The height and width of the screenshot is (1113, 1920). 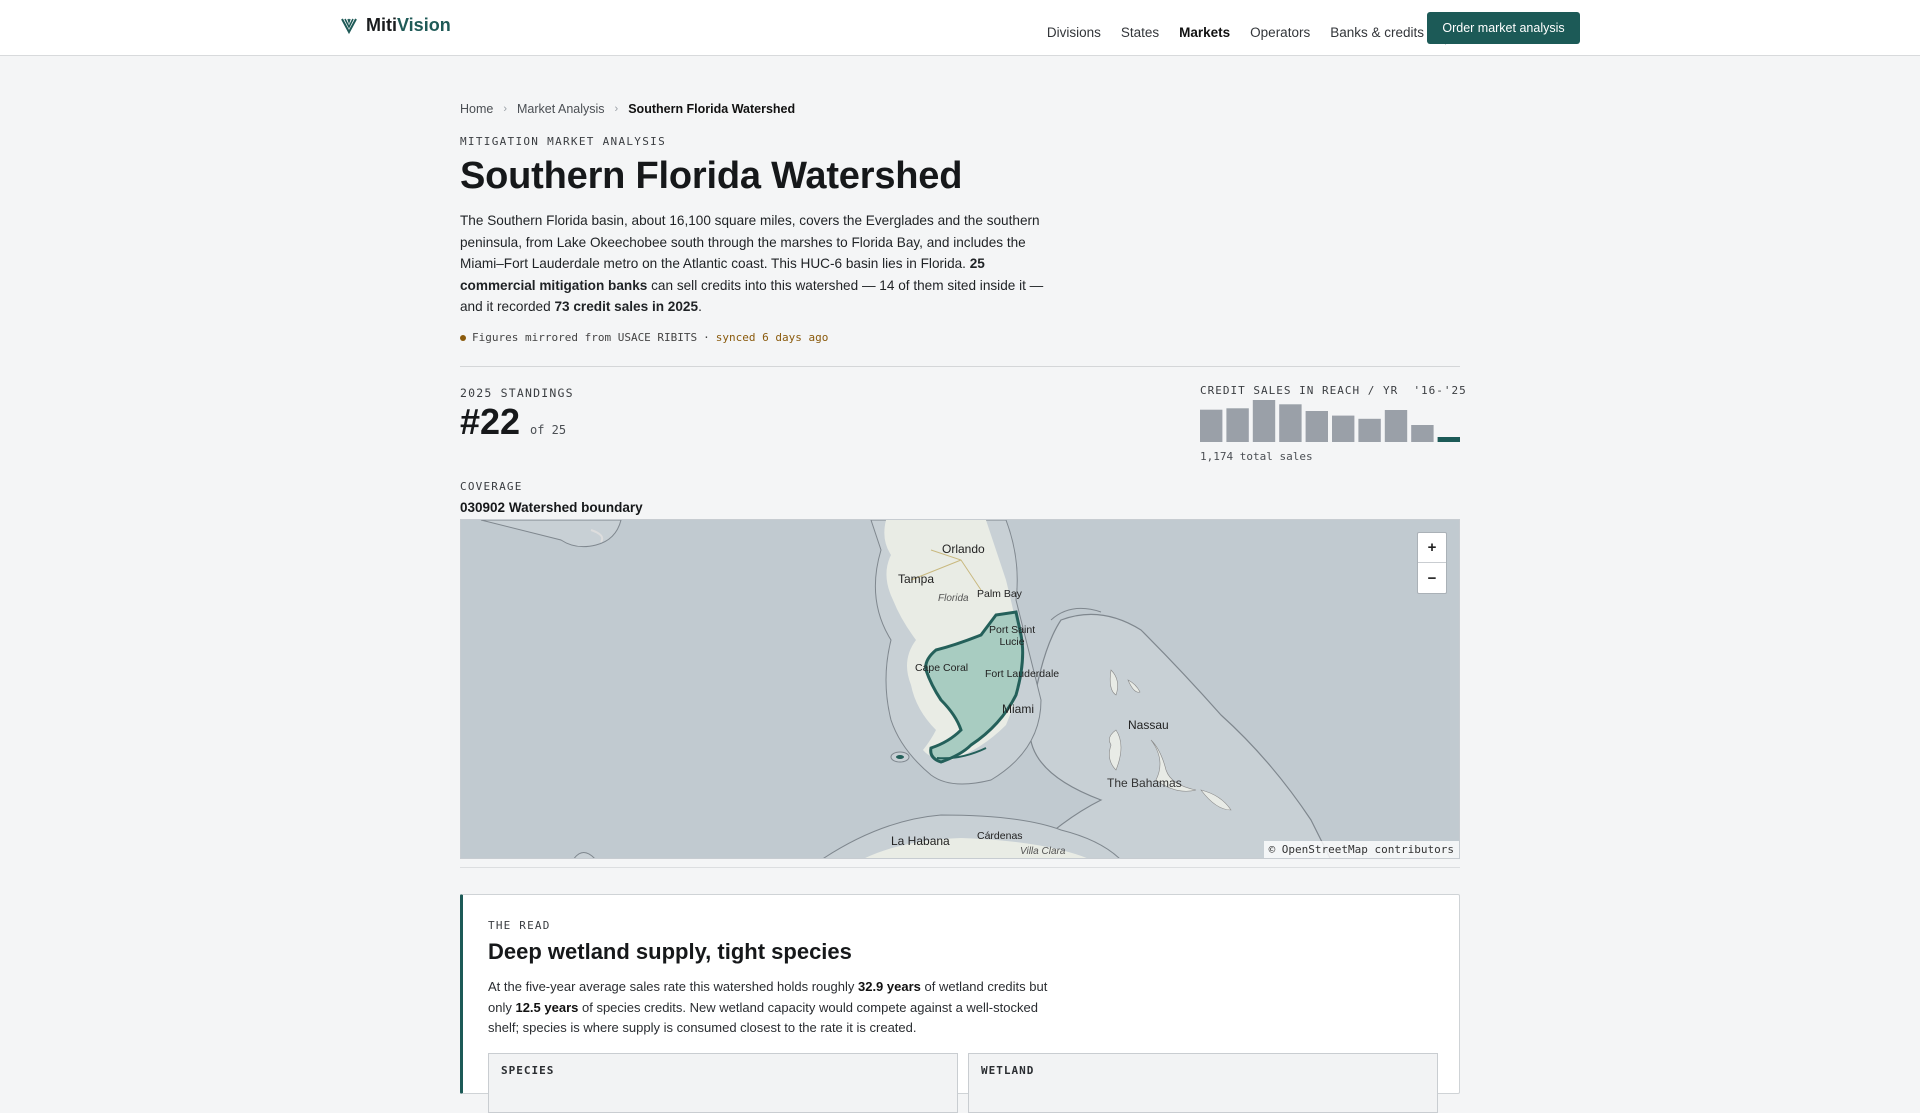 What do you see at coordinates (490, 421) in the screenshot?
I see `standings-rank: #22` at bounding box center [490, 421].